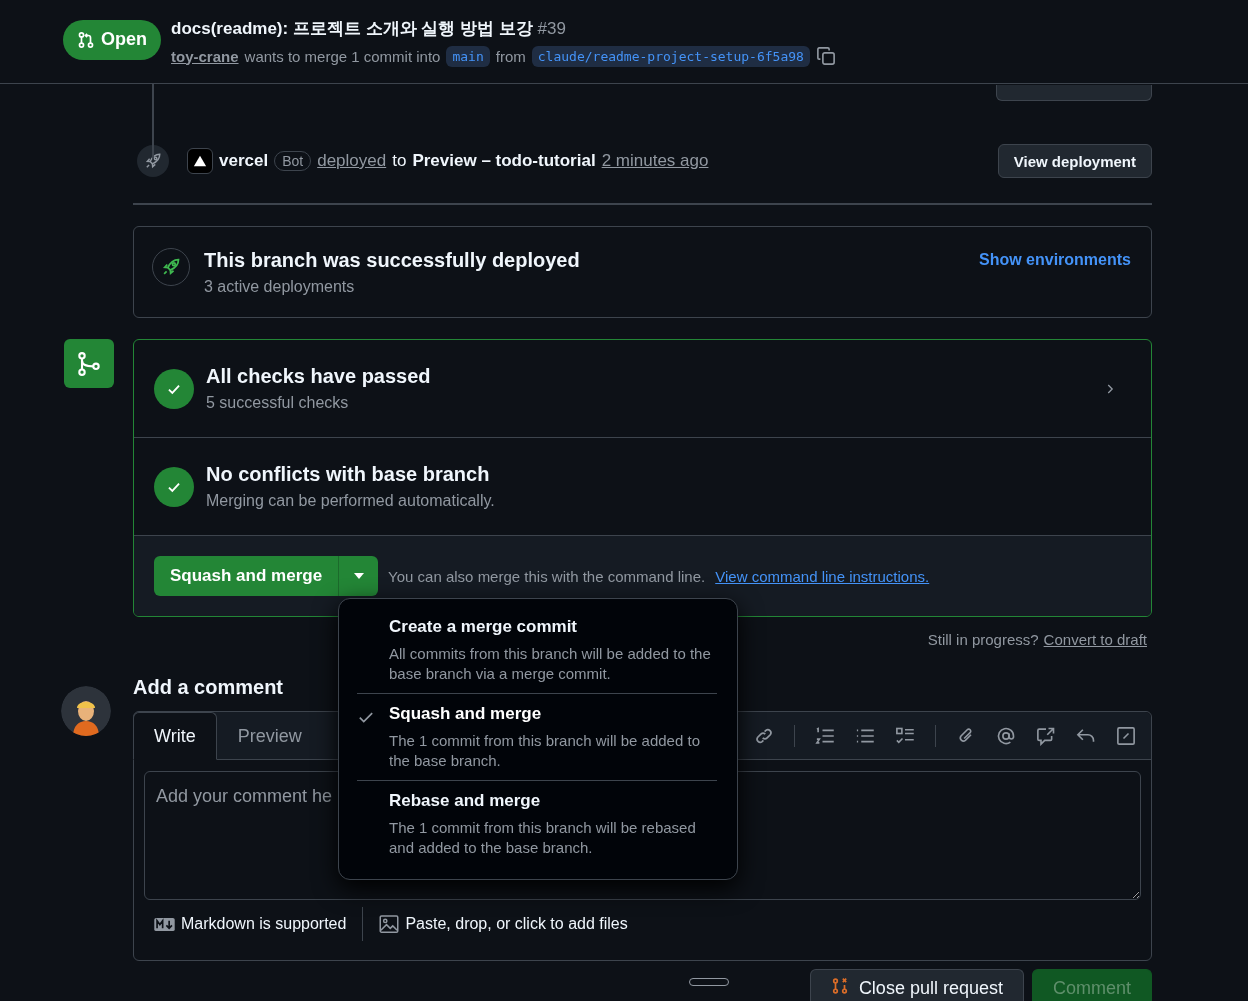 The image size is (1248, 1001). What do you see at coordinates (86, 711) in the screenshot?
I see `avatar` at bounding box center [86, 711].